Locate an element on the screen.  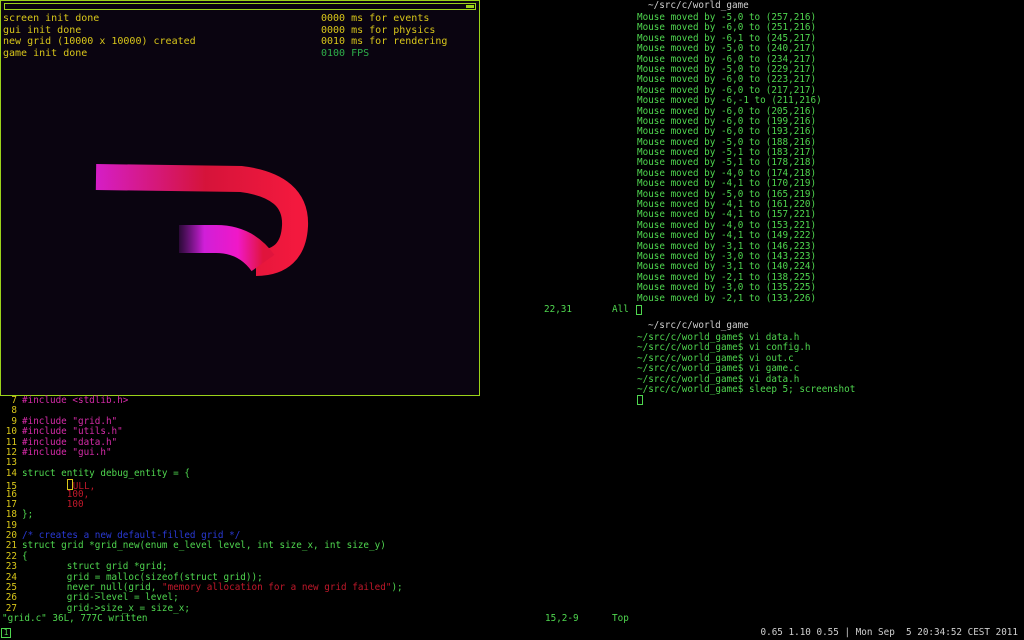
code-text: grid = malloc(sizeof(struct grid)); is located at coordinates (142, 577).